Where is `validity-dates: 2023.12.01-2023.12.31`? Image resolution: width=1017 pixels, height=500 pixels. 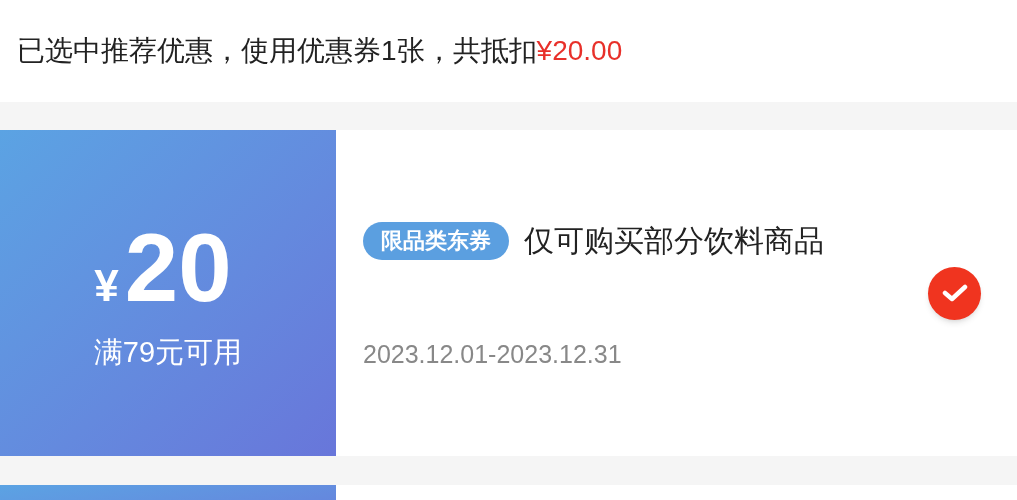
validity-dates: 2023.12.01-2023.12.31 is located at coordinates (493, 354).